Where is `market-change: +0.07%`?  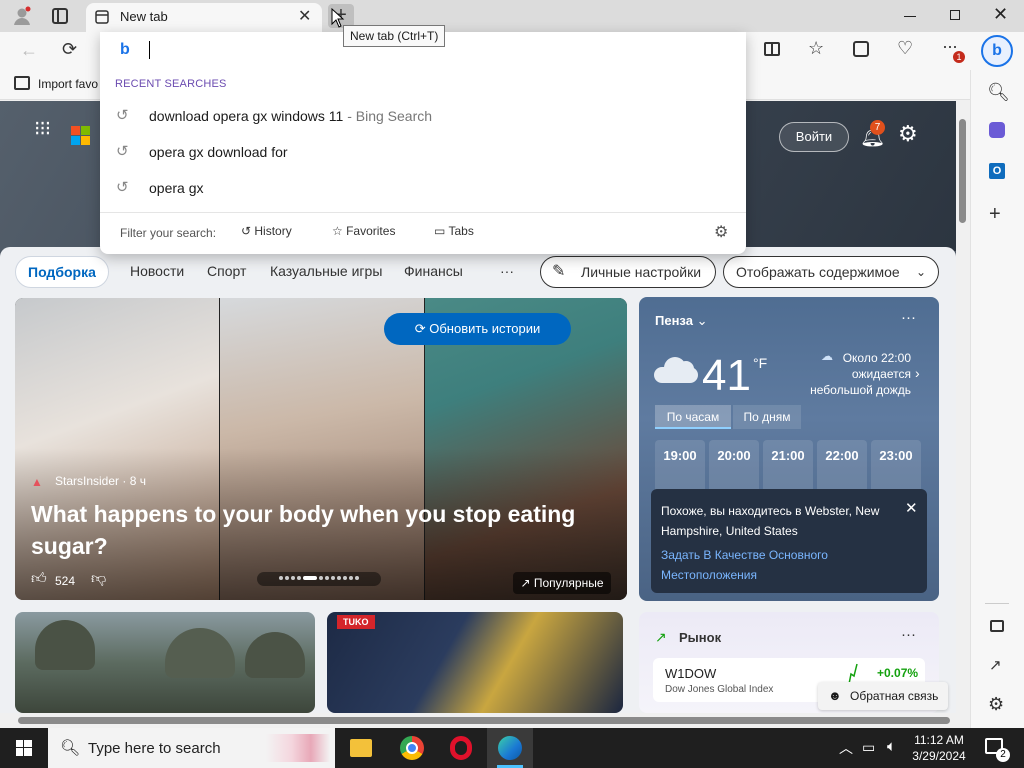
market-change: +0.07% is located at coordinates (898, 673).